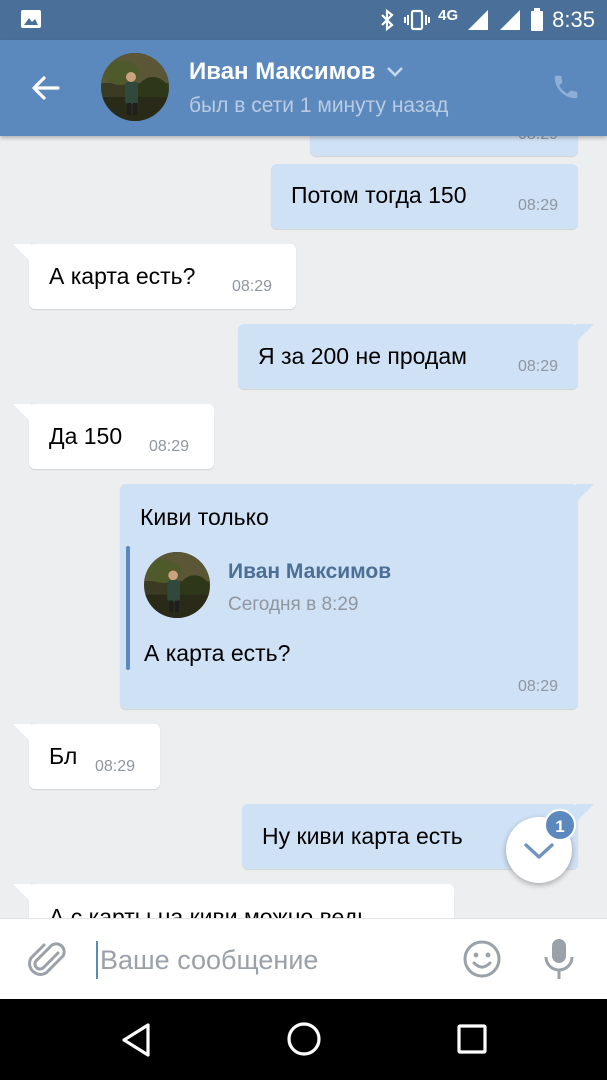 The height and width of the screenshot is (1080, 607). I want to click on network-type: 4G, so click(448, 15).